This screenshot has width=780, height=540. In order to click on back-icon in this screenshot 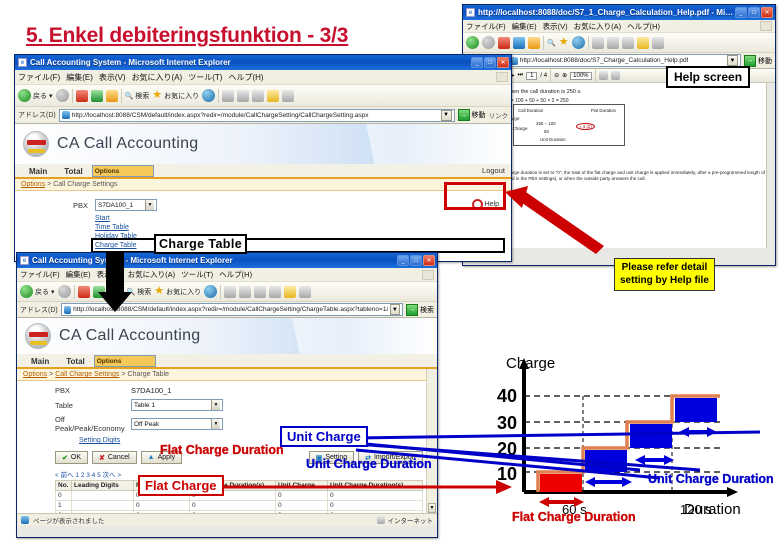, I will do `click(472, 42)`.